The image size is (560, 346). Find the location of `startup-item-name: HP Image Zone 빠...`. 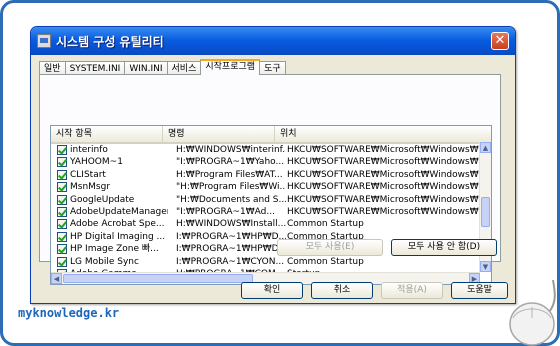

startup-item-name: HP Image Zone 빠... is located at coordinates (114, 249).